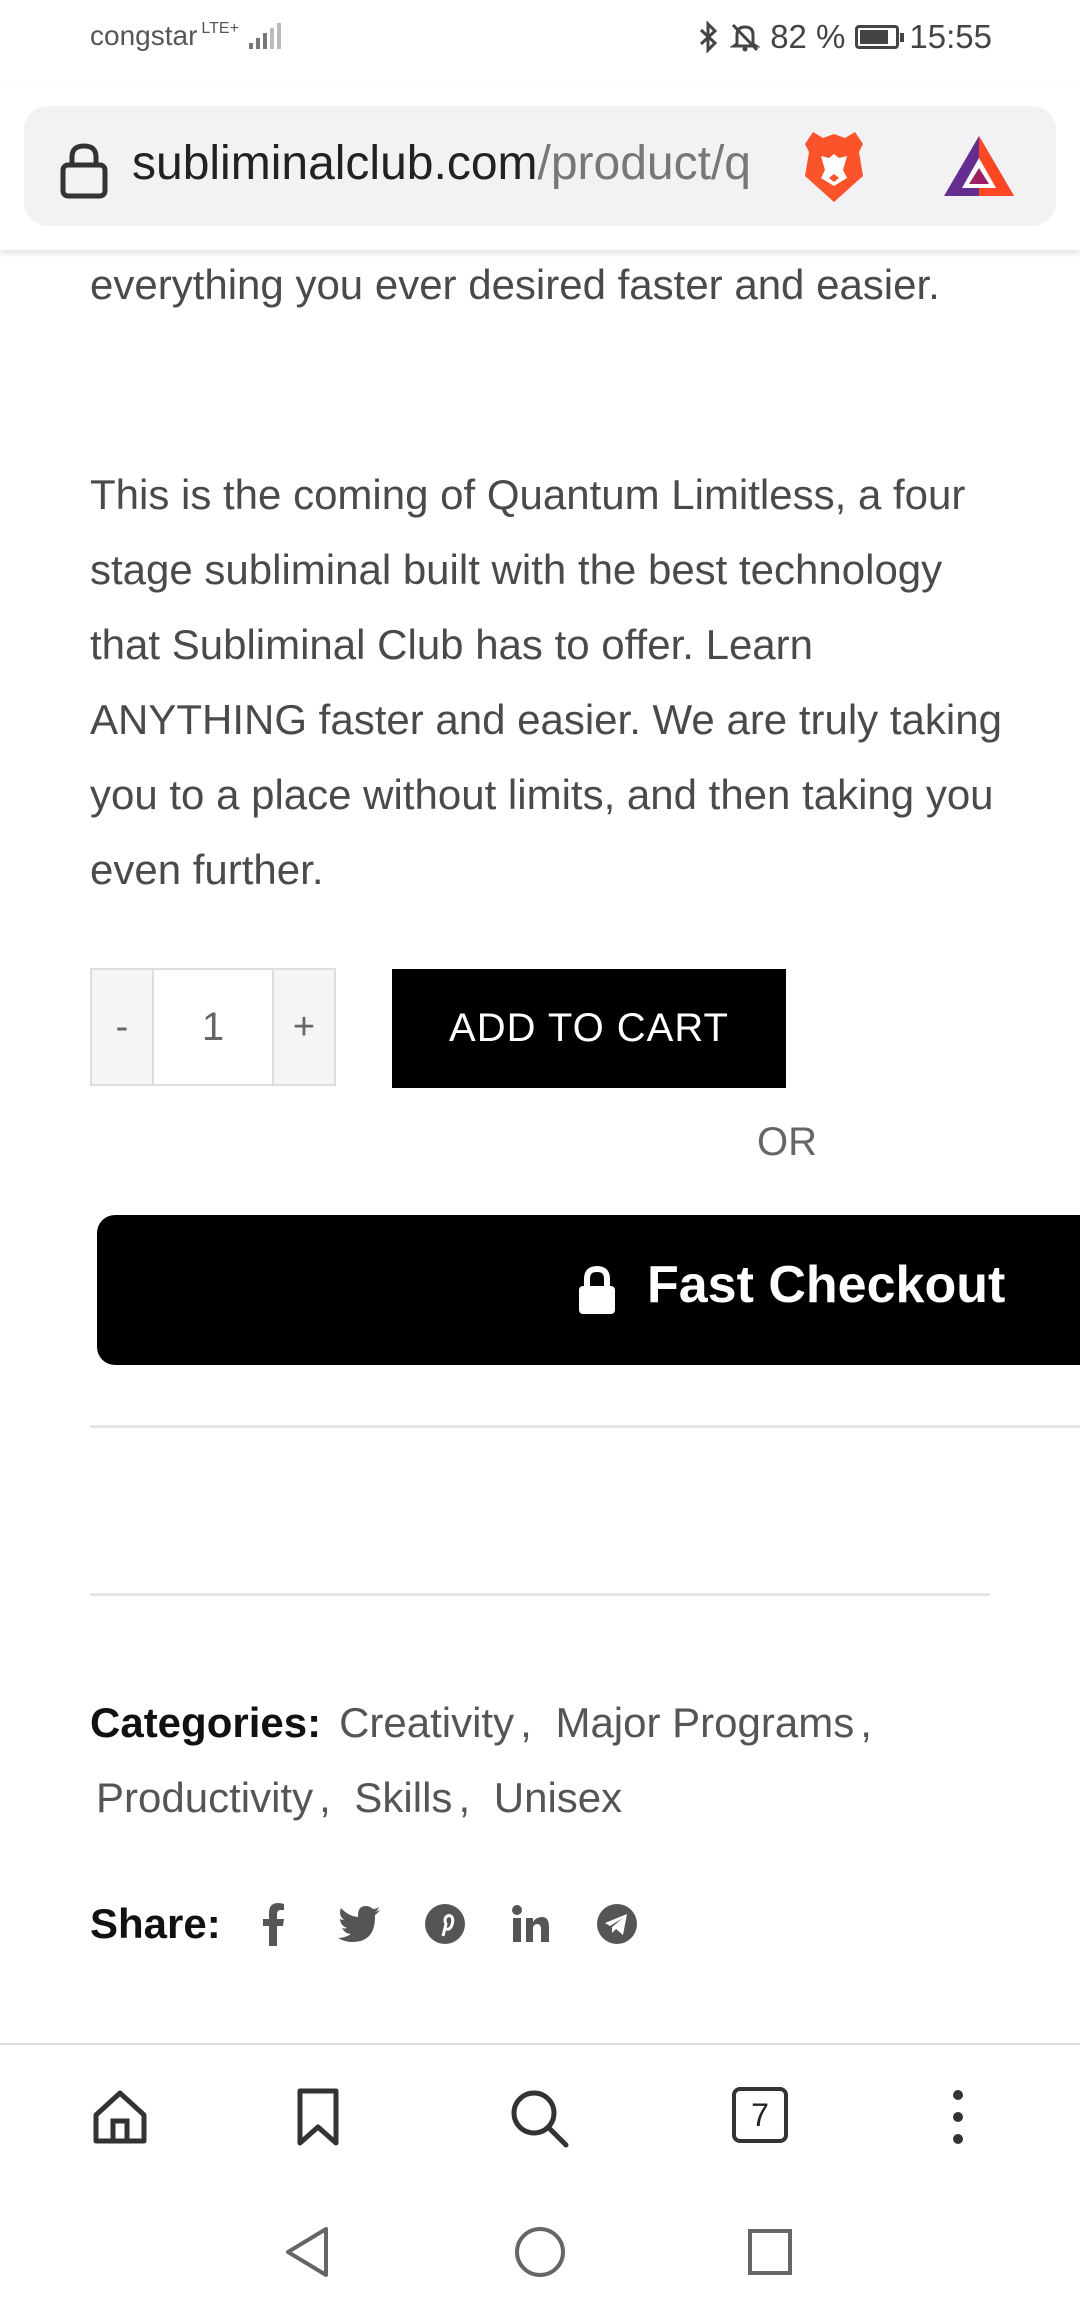 The width and height of the screenshot is (1080, 2312). I want to click on padlock-icon, so click(597, 1289).